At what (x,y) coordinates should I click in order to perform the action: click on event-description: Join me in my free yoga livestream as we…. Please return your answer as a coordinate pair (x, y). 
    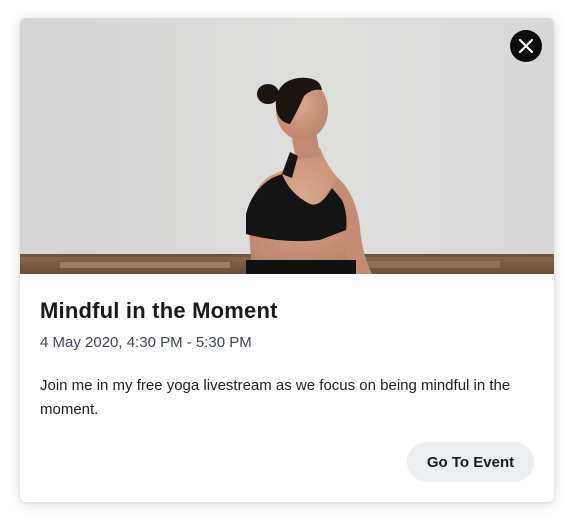
    Looking at the image, I should click on (275, 397).